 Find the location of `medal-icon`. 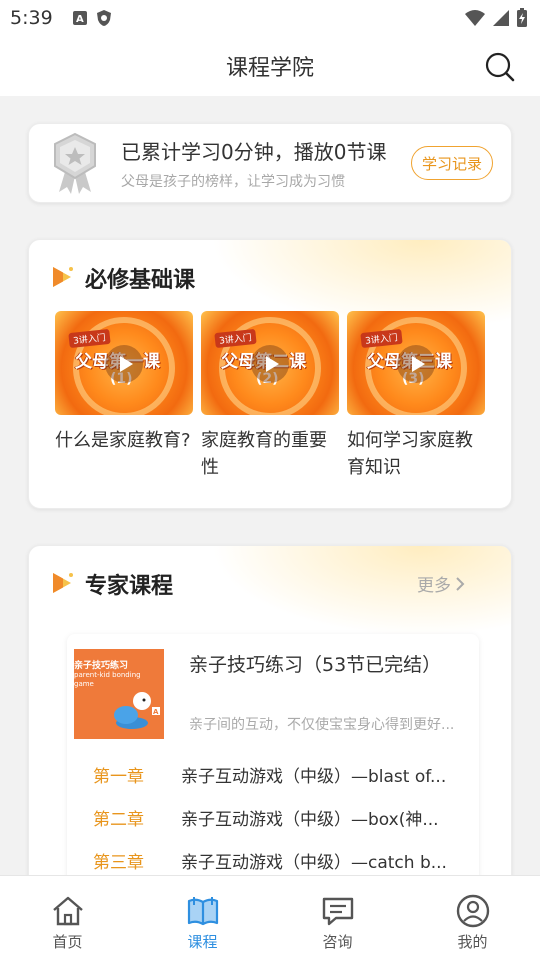

medal-icon is located at coordinates (75, 163).